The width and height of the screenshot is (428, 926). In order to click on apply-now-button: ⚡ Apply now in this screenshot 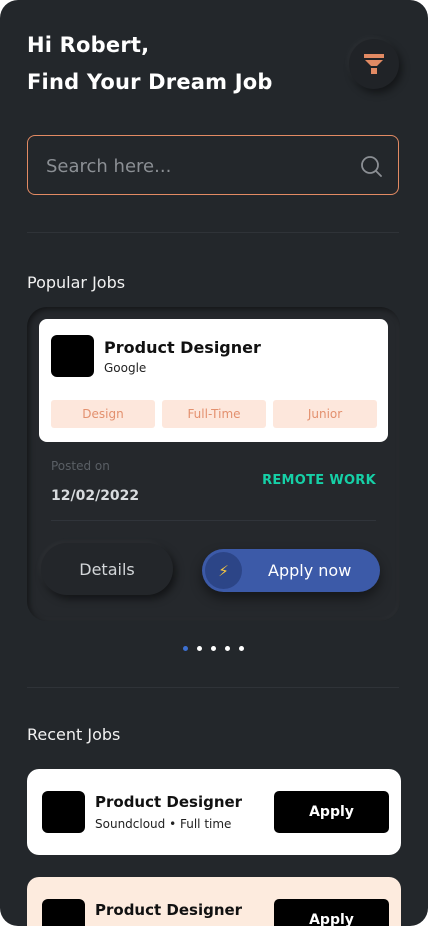, I will do `click(291, 570)`.